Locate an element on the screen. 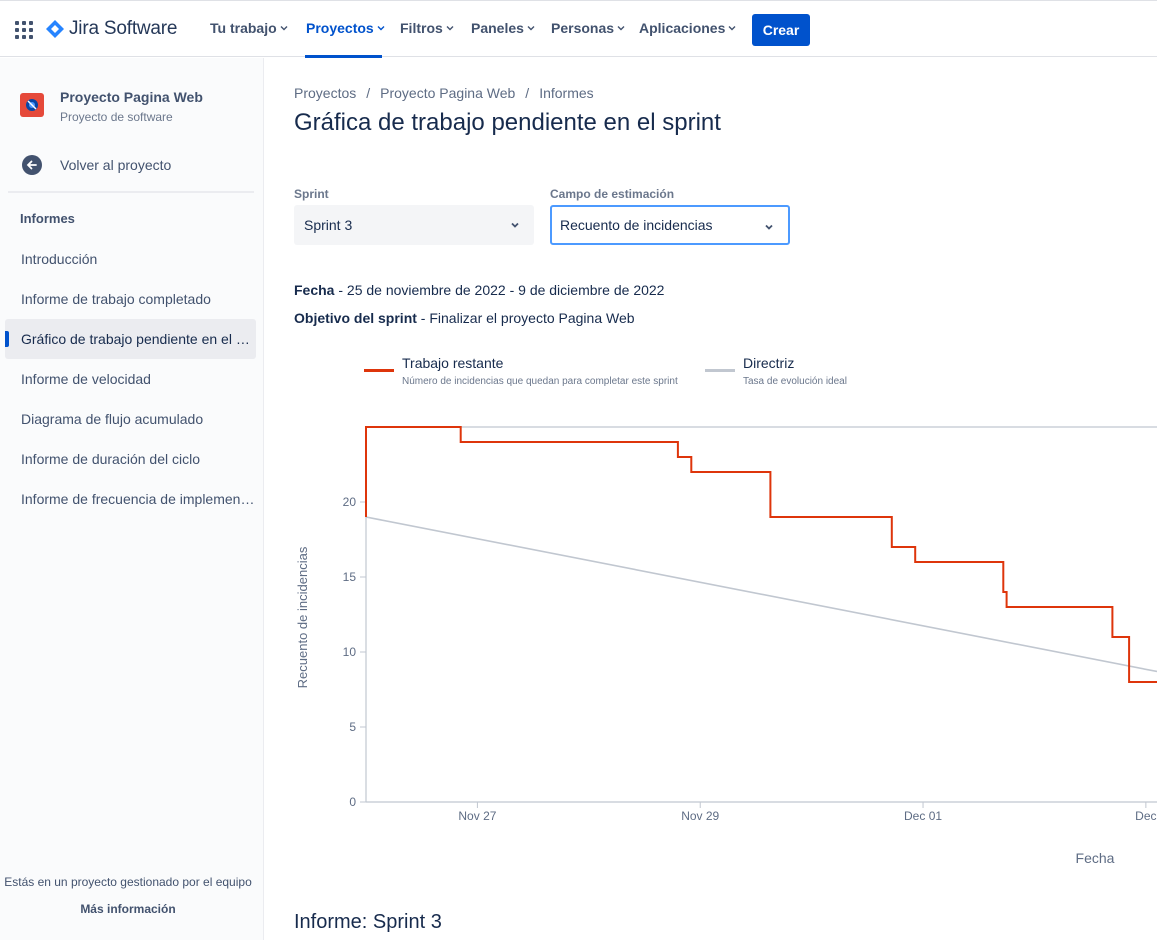  y-tick-label: 10 is located at coordinates (350, 652).